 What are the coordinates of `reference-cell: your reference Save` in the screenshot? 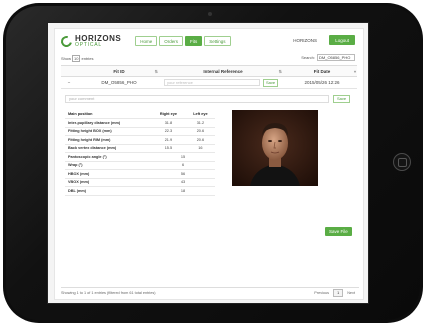 It's located at (223, 82).